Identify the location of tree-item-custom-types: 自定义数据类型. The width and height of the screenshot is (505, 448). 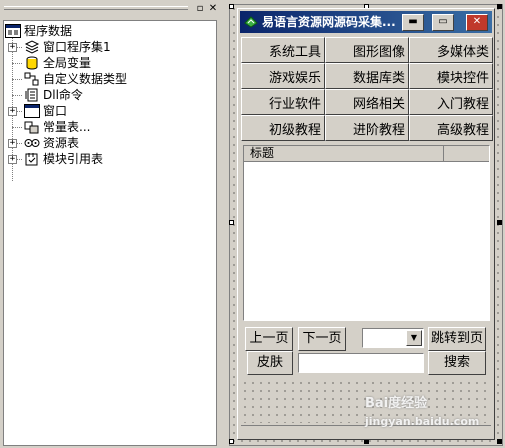
(75, 79).